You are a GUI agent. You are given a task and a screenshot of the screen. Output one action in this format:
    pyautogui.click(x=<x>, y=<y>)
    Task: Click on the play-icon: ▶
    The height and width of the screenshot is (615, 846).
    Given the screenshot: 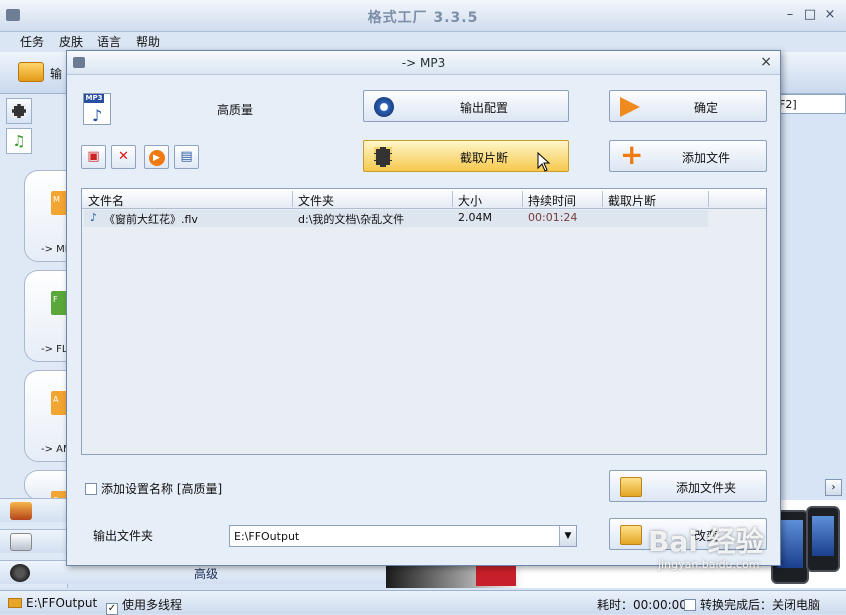 What is the action you would take?
    pyautogui.click(x=156, y=158)
    